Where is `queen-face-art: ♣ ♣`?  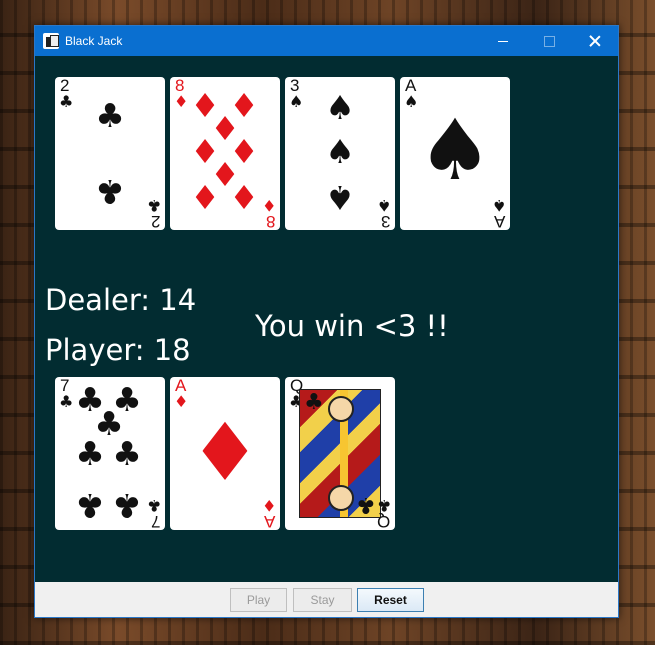
queen-face-art: ♣ ♣ is located at coordinates (340, 453).